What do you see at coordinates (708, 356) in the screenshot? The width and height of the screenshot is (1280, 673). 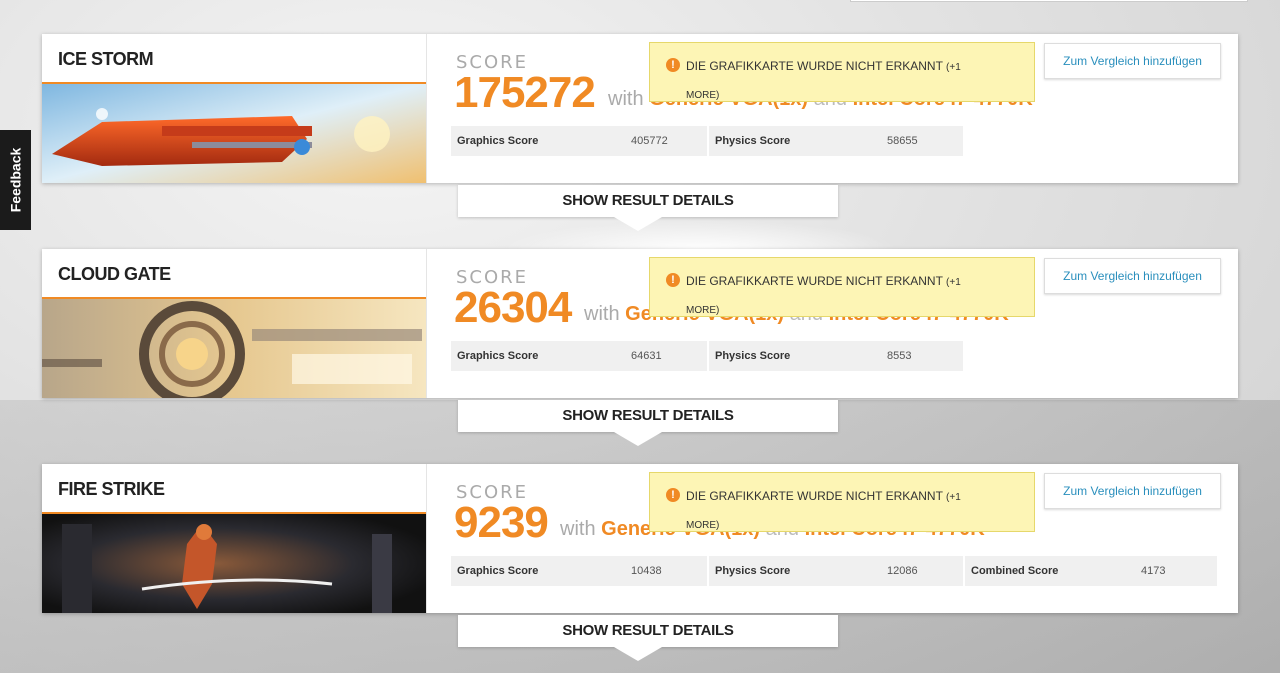 I see `subscores: Graphics Score 64631 Physics Score 8553` at bounding box center [708, 356].